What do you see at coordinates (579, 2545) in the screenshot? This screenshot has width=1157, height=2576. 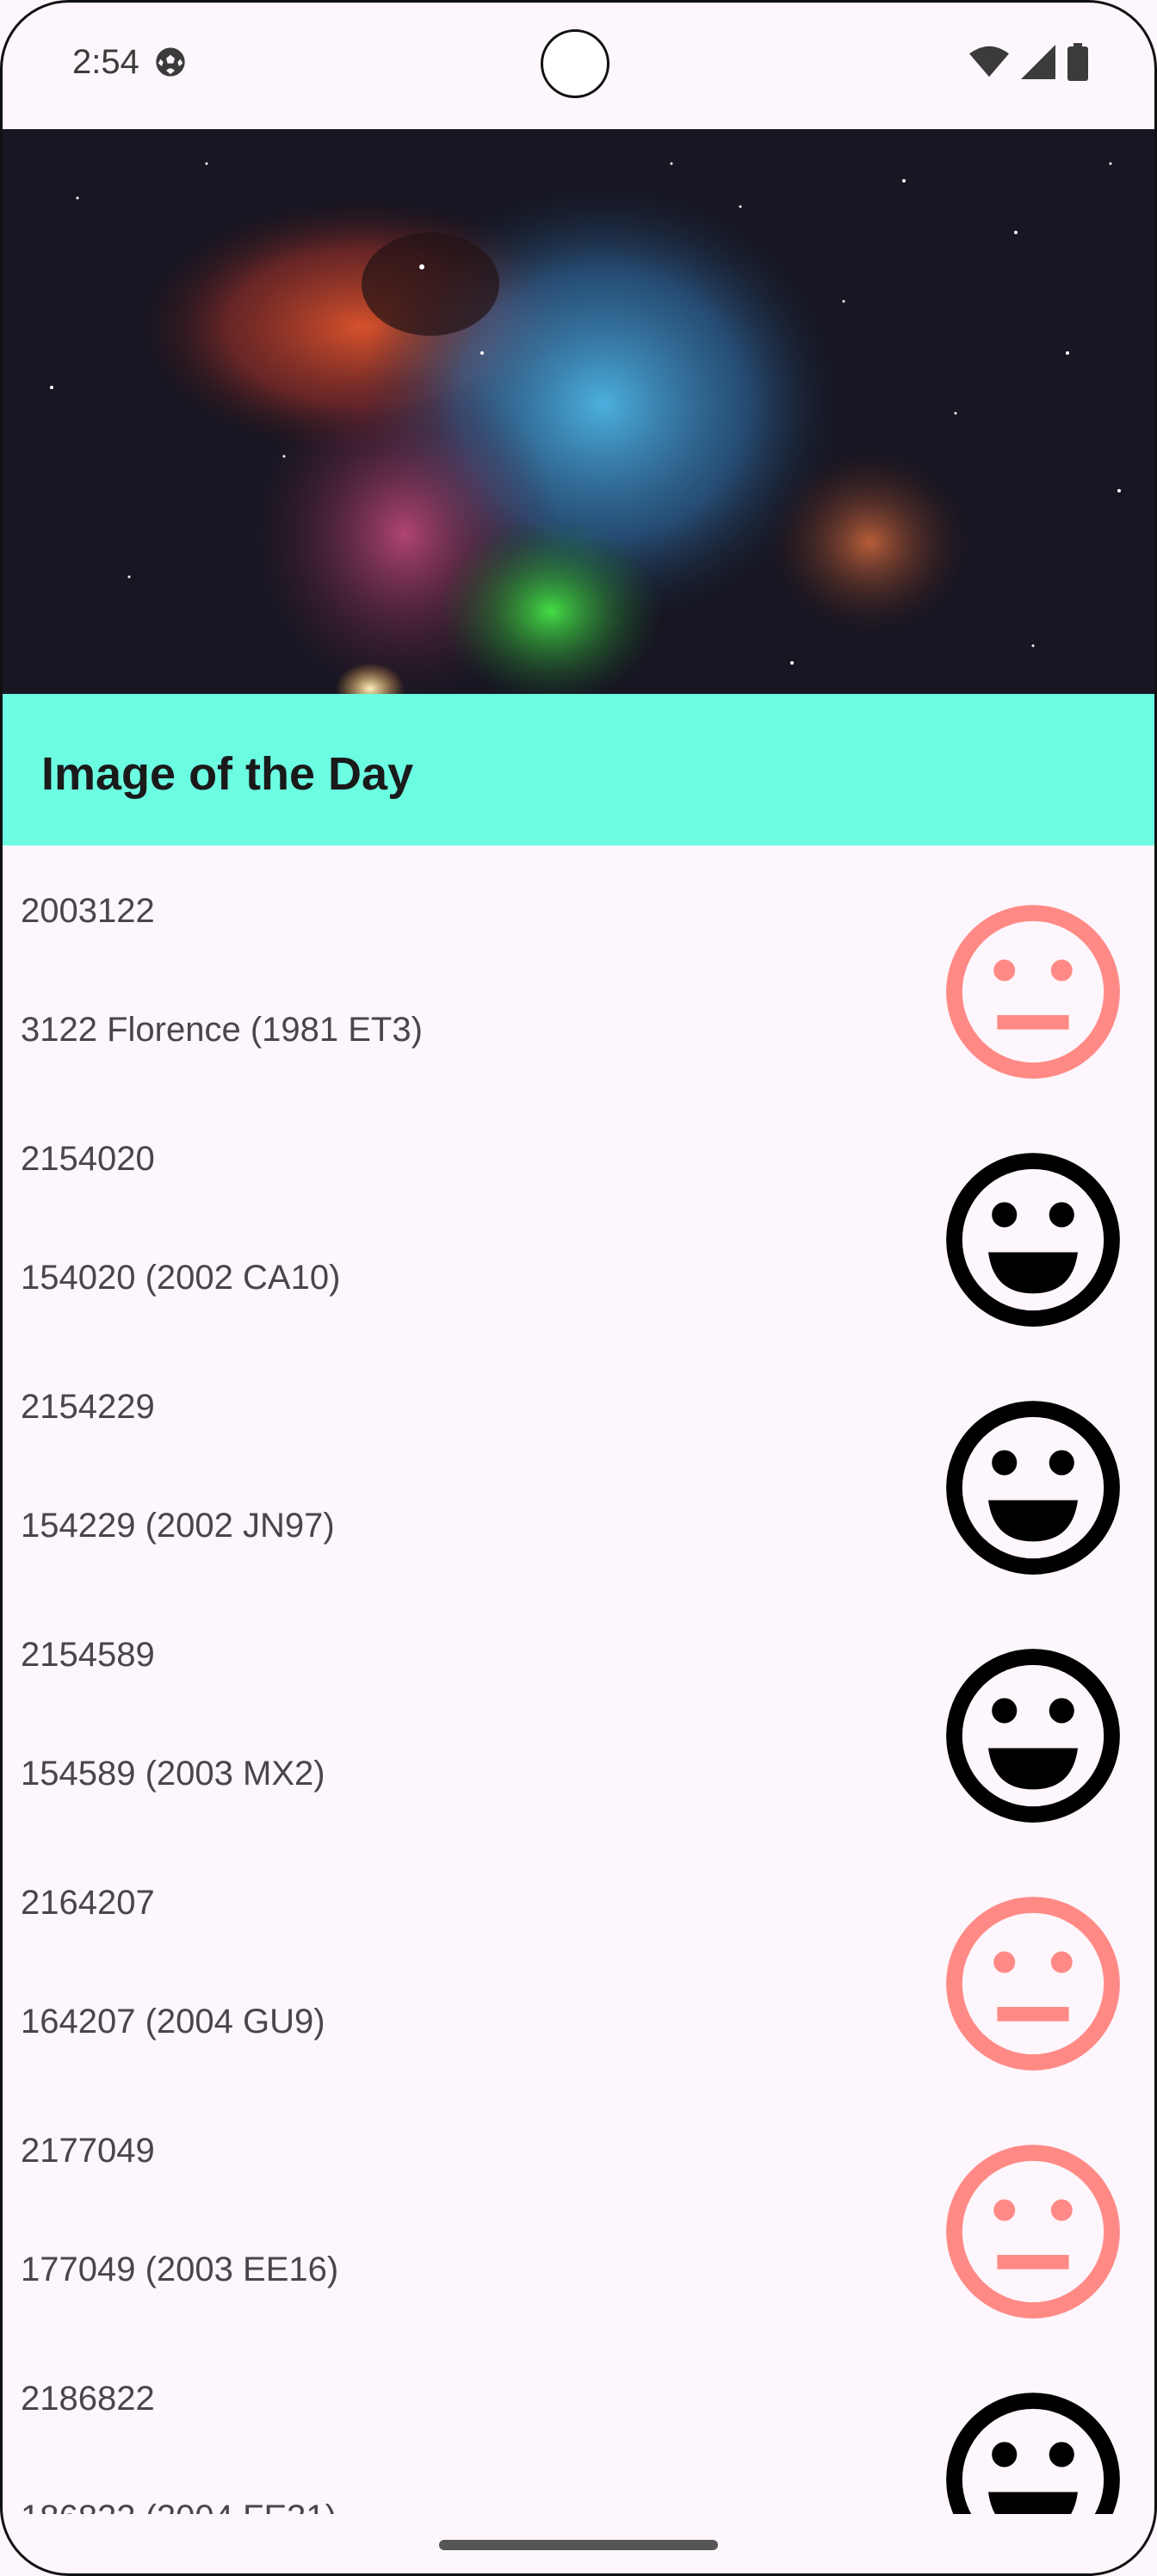 I see `home-indicator` at bounding box center [579, 2545].